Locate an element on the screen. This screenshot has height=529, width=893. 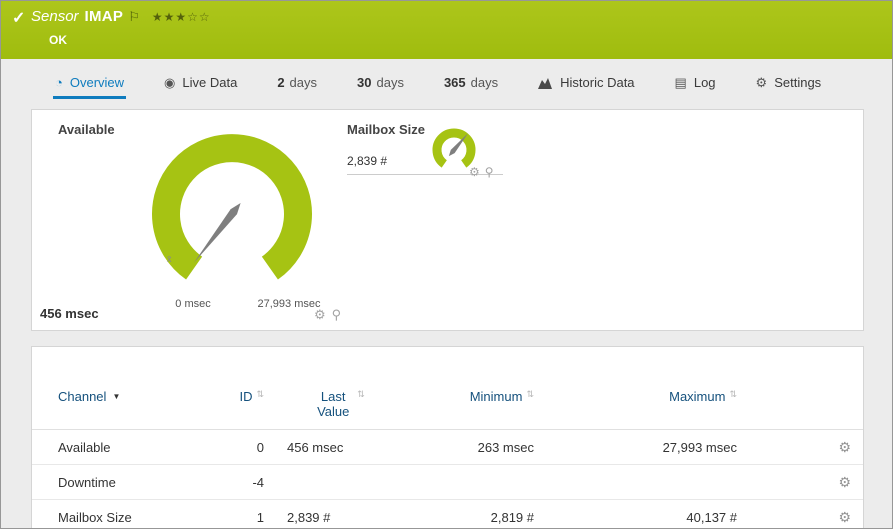
column-header-id: ID ⇅ is located at coordinates (236, 396).